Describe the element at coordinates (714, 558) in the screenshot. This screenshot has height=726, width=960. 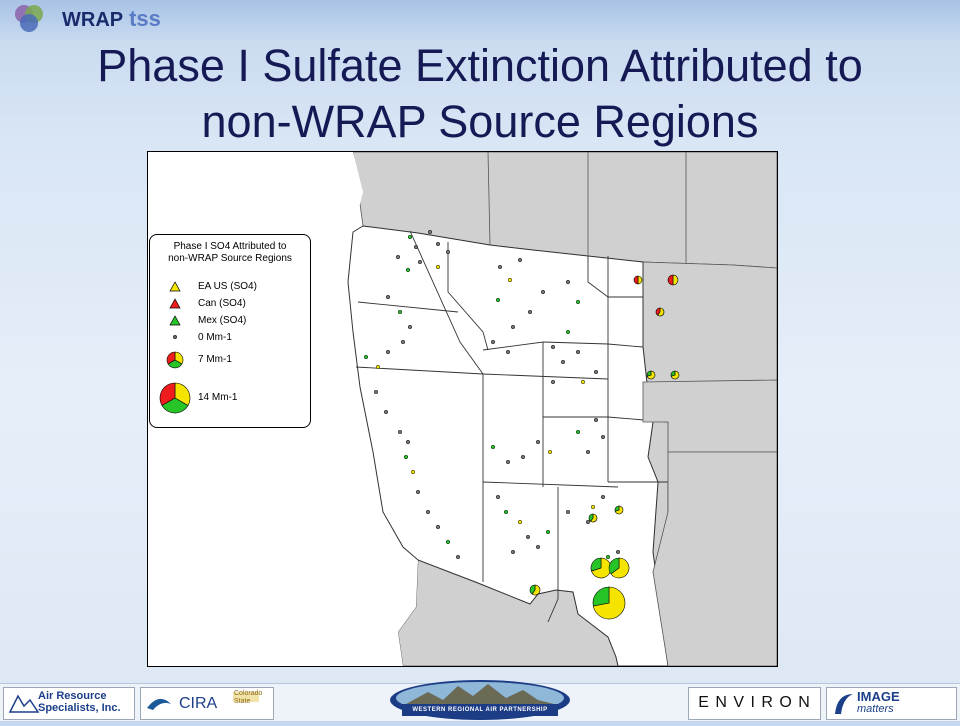
I see `oklahoma-texas-region` at that location.